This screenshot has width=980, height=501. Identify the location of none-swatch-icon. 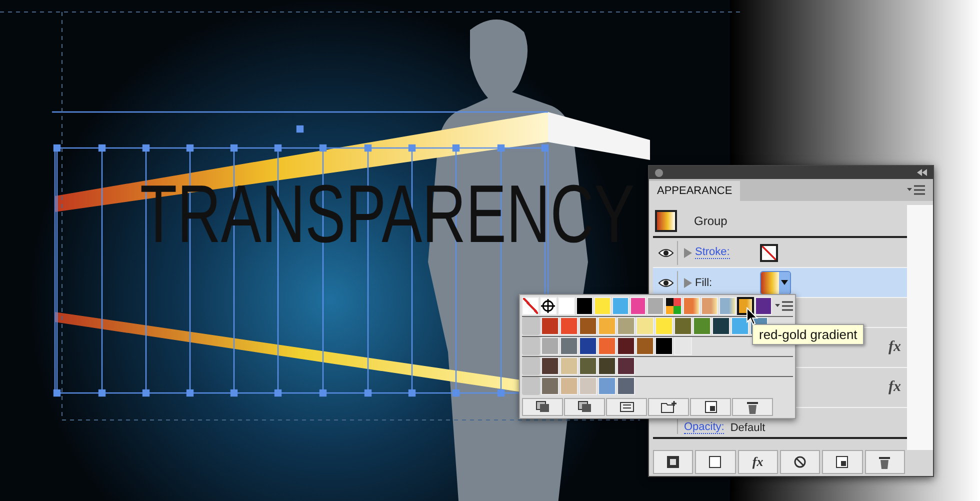
(769, 253).